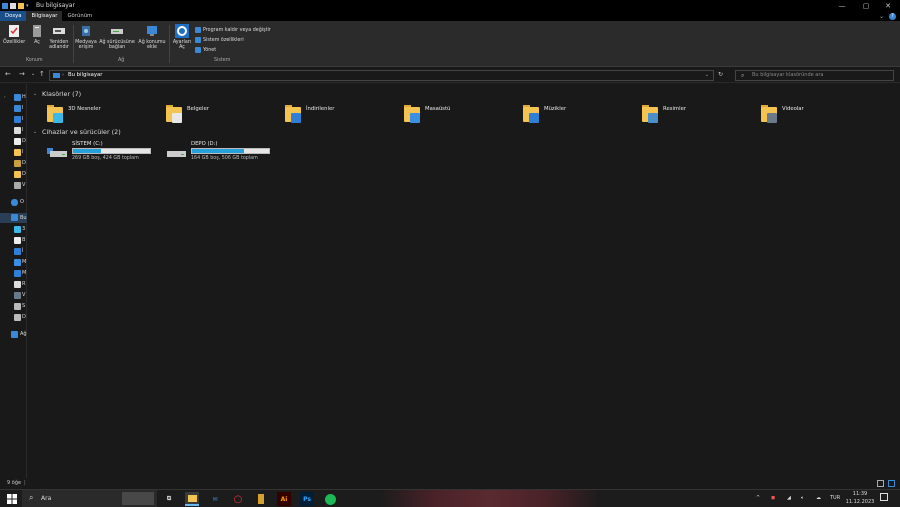  Describe the element at coordinates (233, 30) in the screenshot. I see `uninstall-program-button: Program kaldır veya değiştir` at that location.